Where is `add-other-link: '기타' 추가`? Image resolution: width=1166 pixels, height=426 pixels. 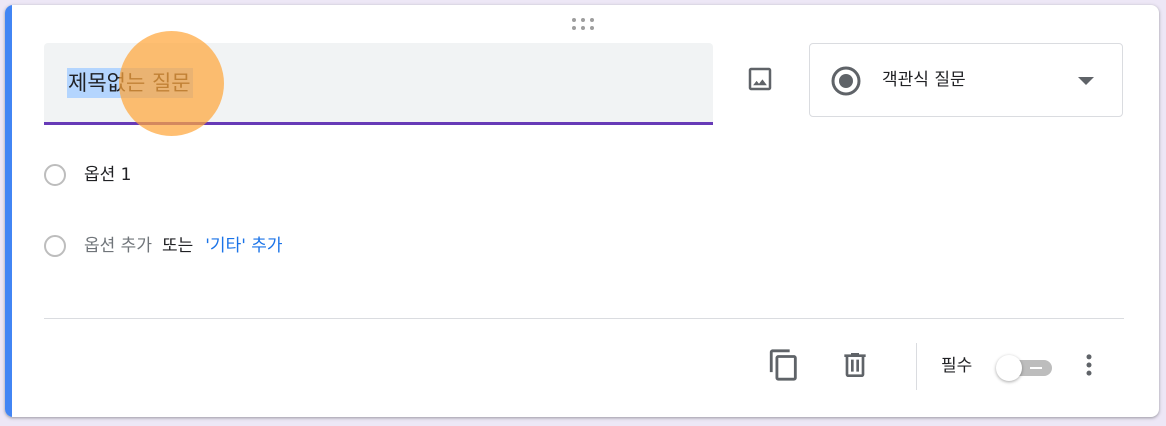 add-other-link: '기타' 추가 is located at coordinates (243, 246).